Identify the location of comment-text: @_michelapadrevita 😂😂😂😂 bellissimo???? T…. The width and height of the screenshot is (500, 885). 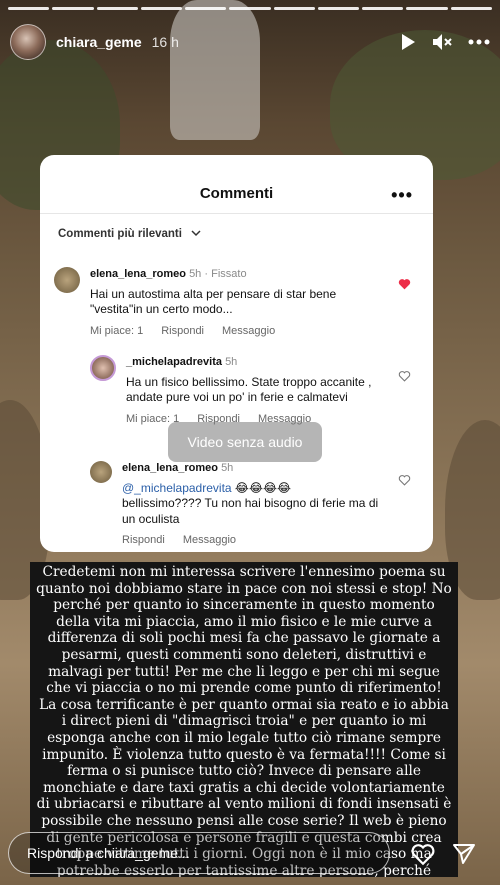
(250, 503).